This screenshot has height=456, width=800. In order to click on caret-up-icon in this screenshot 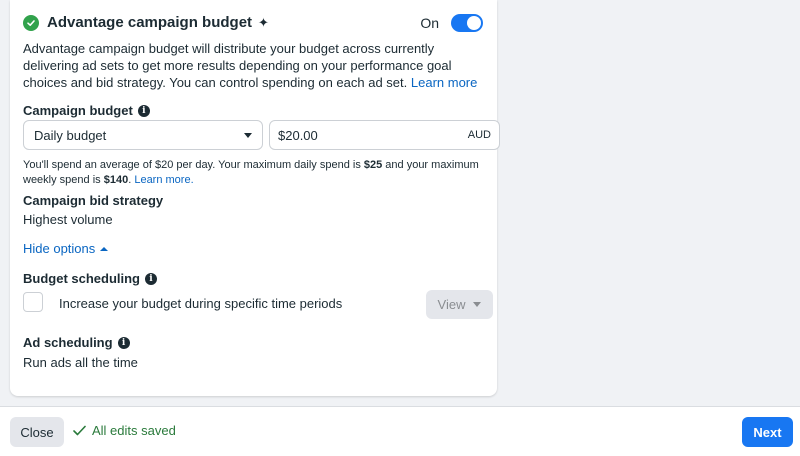, I will do `click(104, 248)`.